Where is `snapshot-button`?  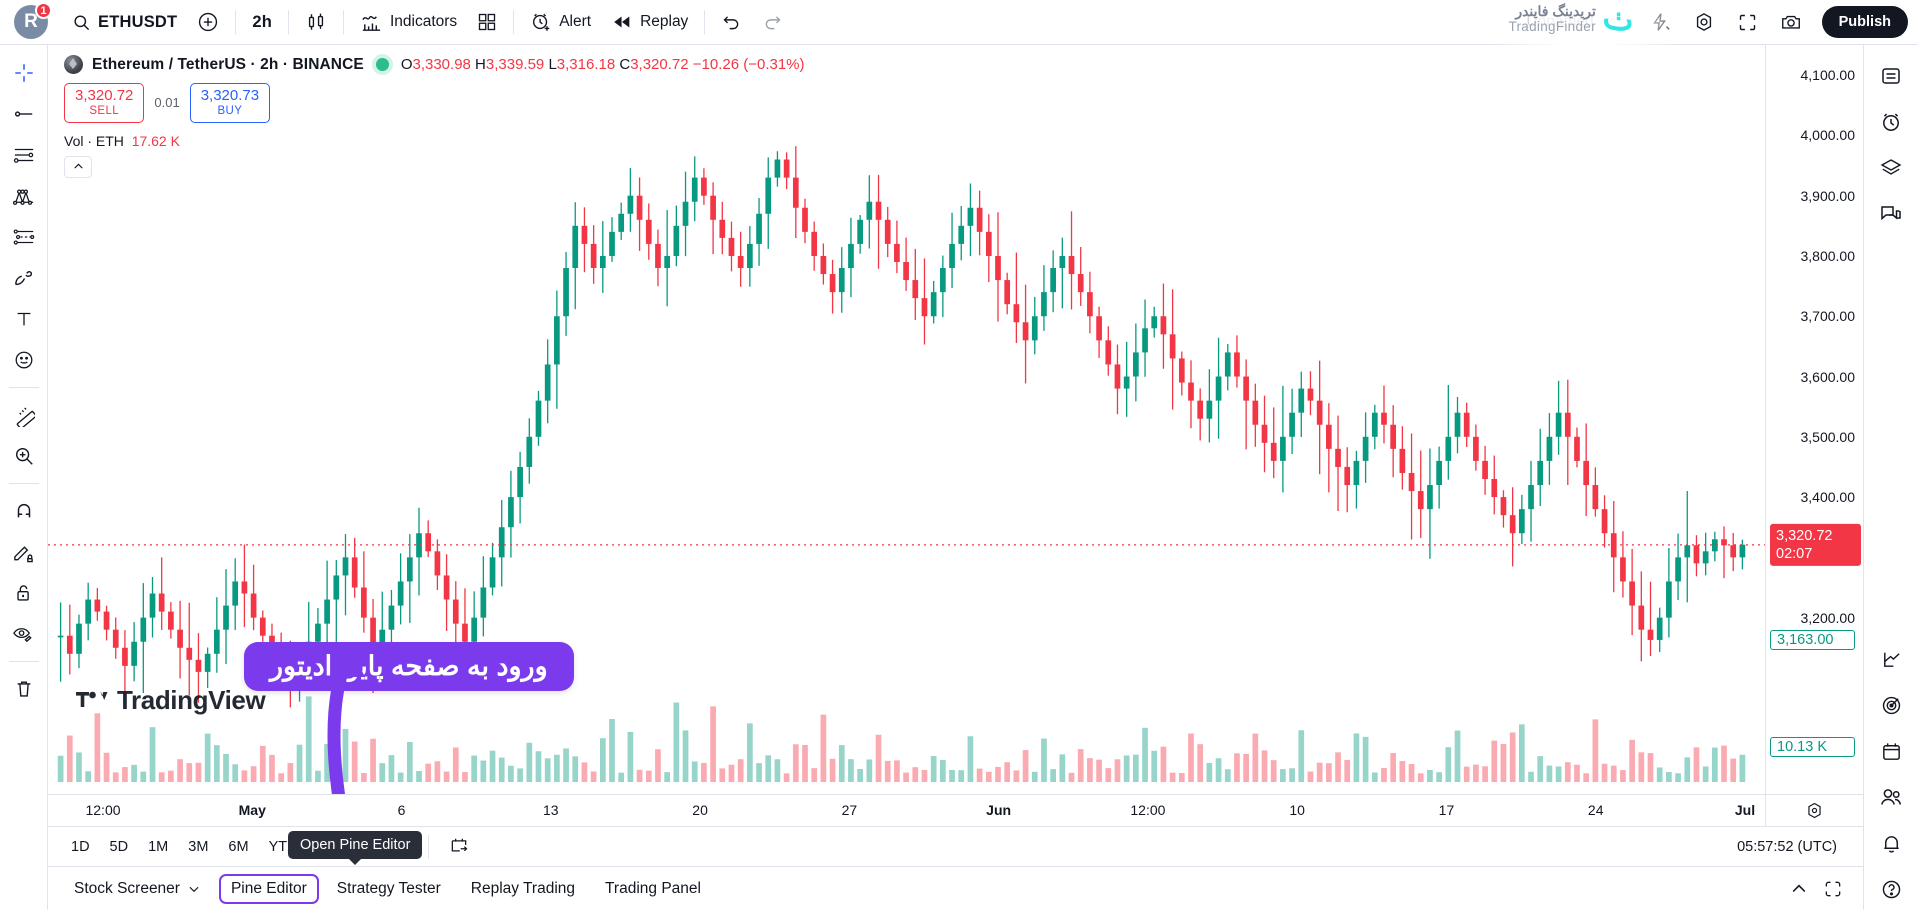
snapshot-button is located at coordinates (1791, 22).